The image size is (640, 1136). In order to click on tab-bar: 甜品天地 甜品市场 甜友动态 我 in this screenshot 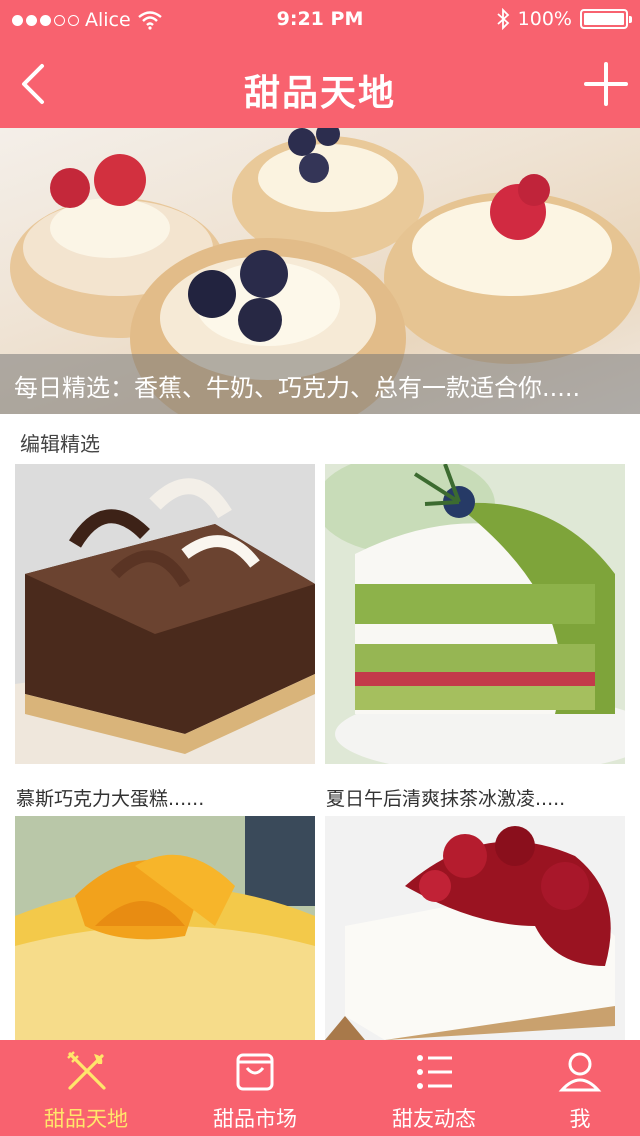, I will do `click(320, 1088)`.